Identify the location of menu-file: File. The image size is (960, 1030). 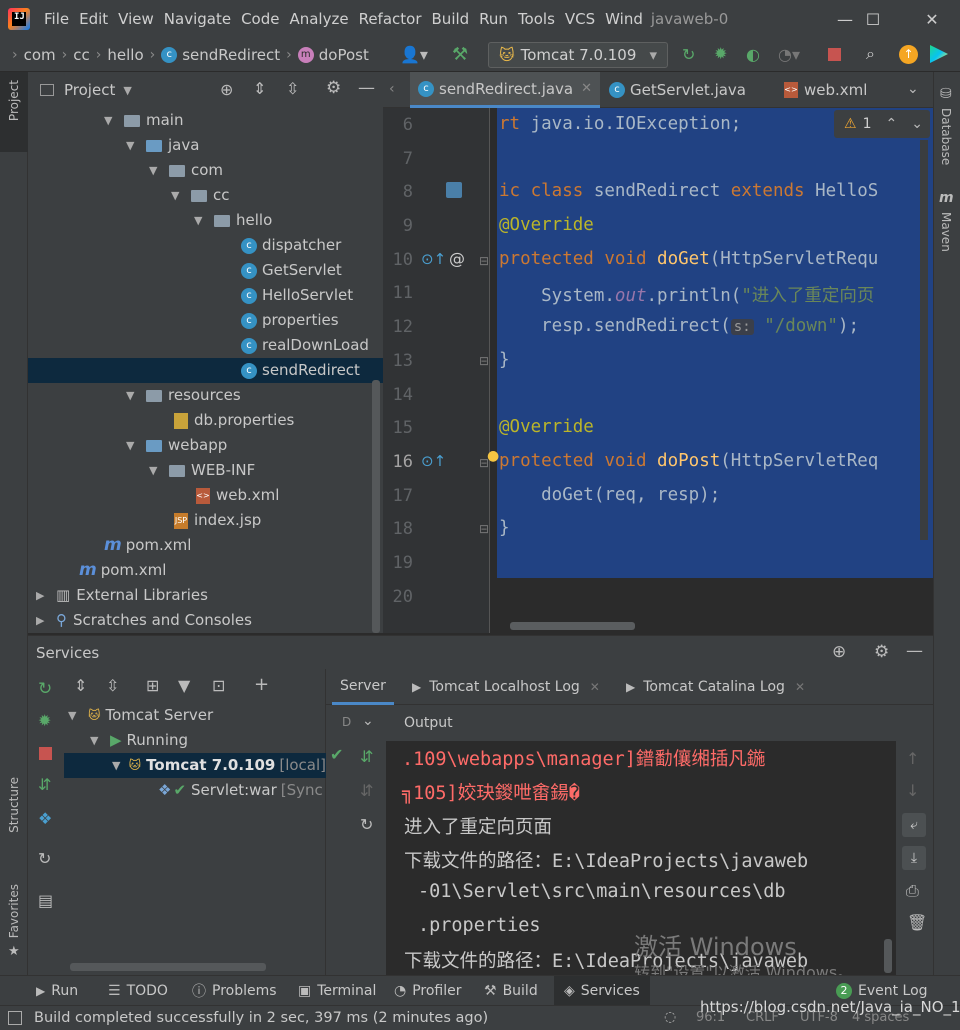
(56, 19).